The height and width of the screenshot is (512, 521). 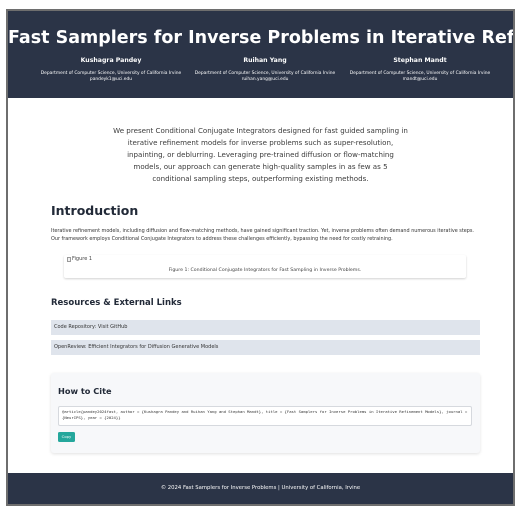 I want to click on citation-heading: How to Cite, so click(x=85, y=391).